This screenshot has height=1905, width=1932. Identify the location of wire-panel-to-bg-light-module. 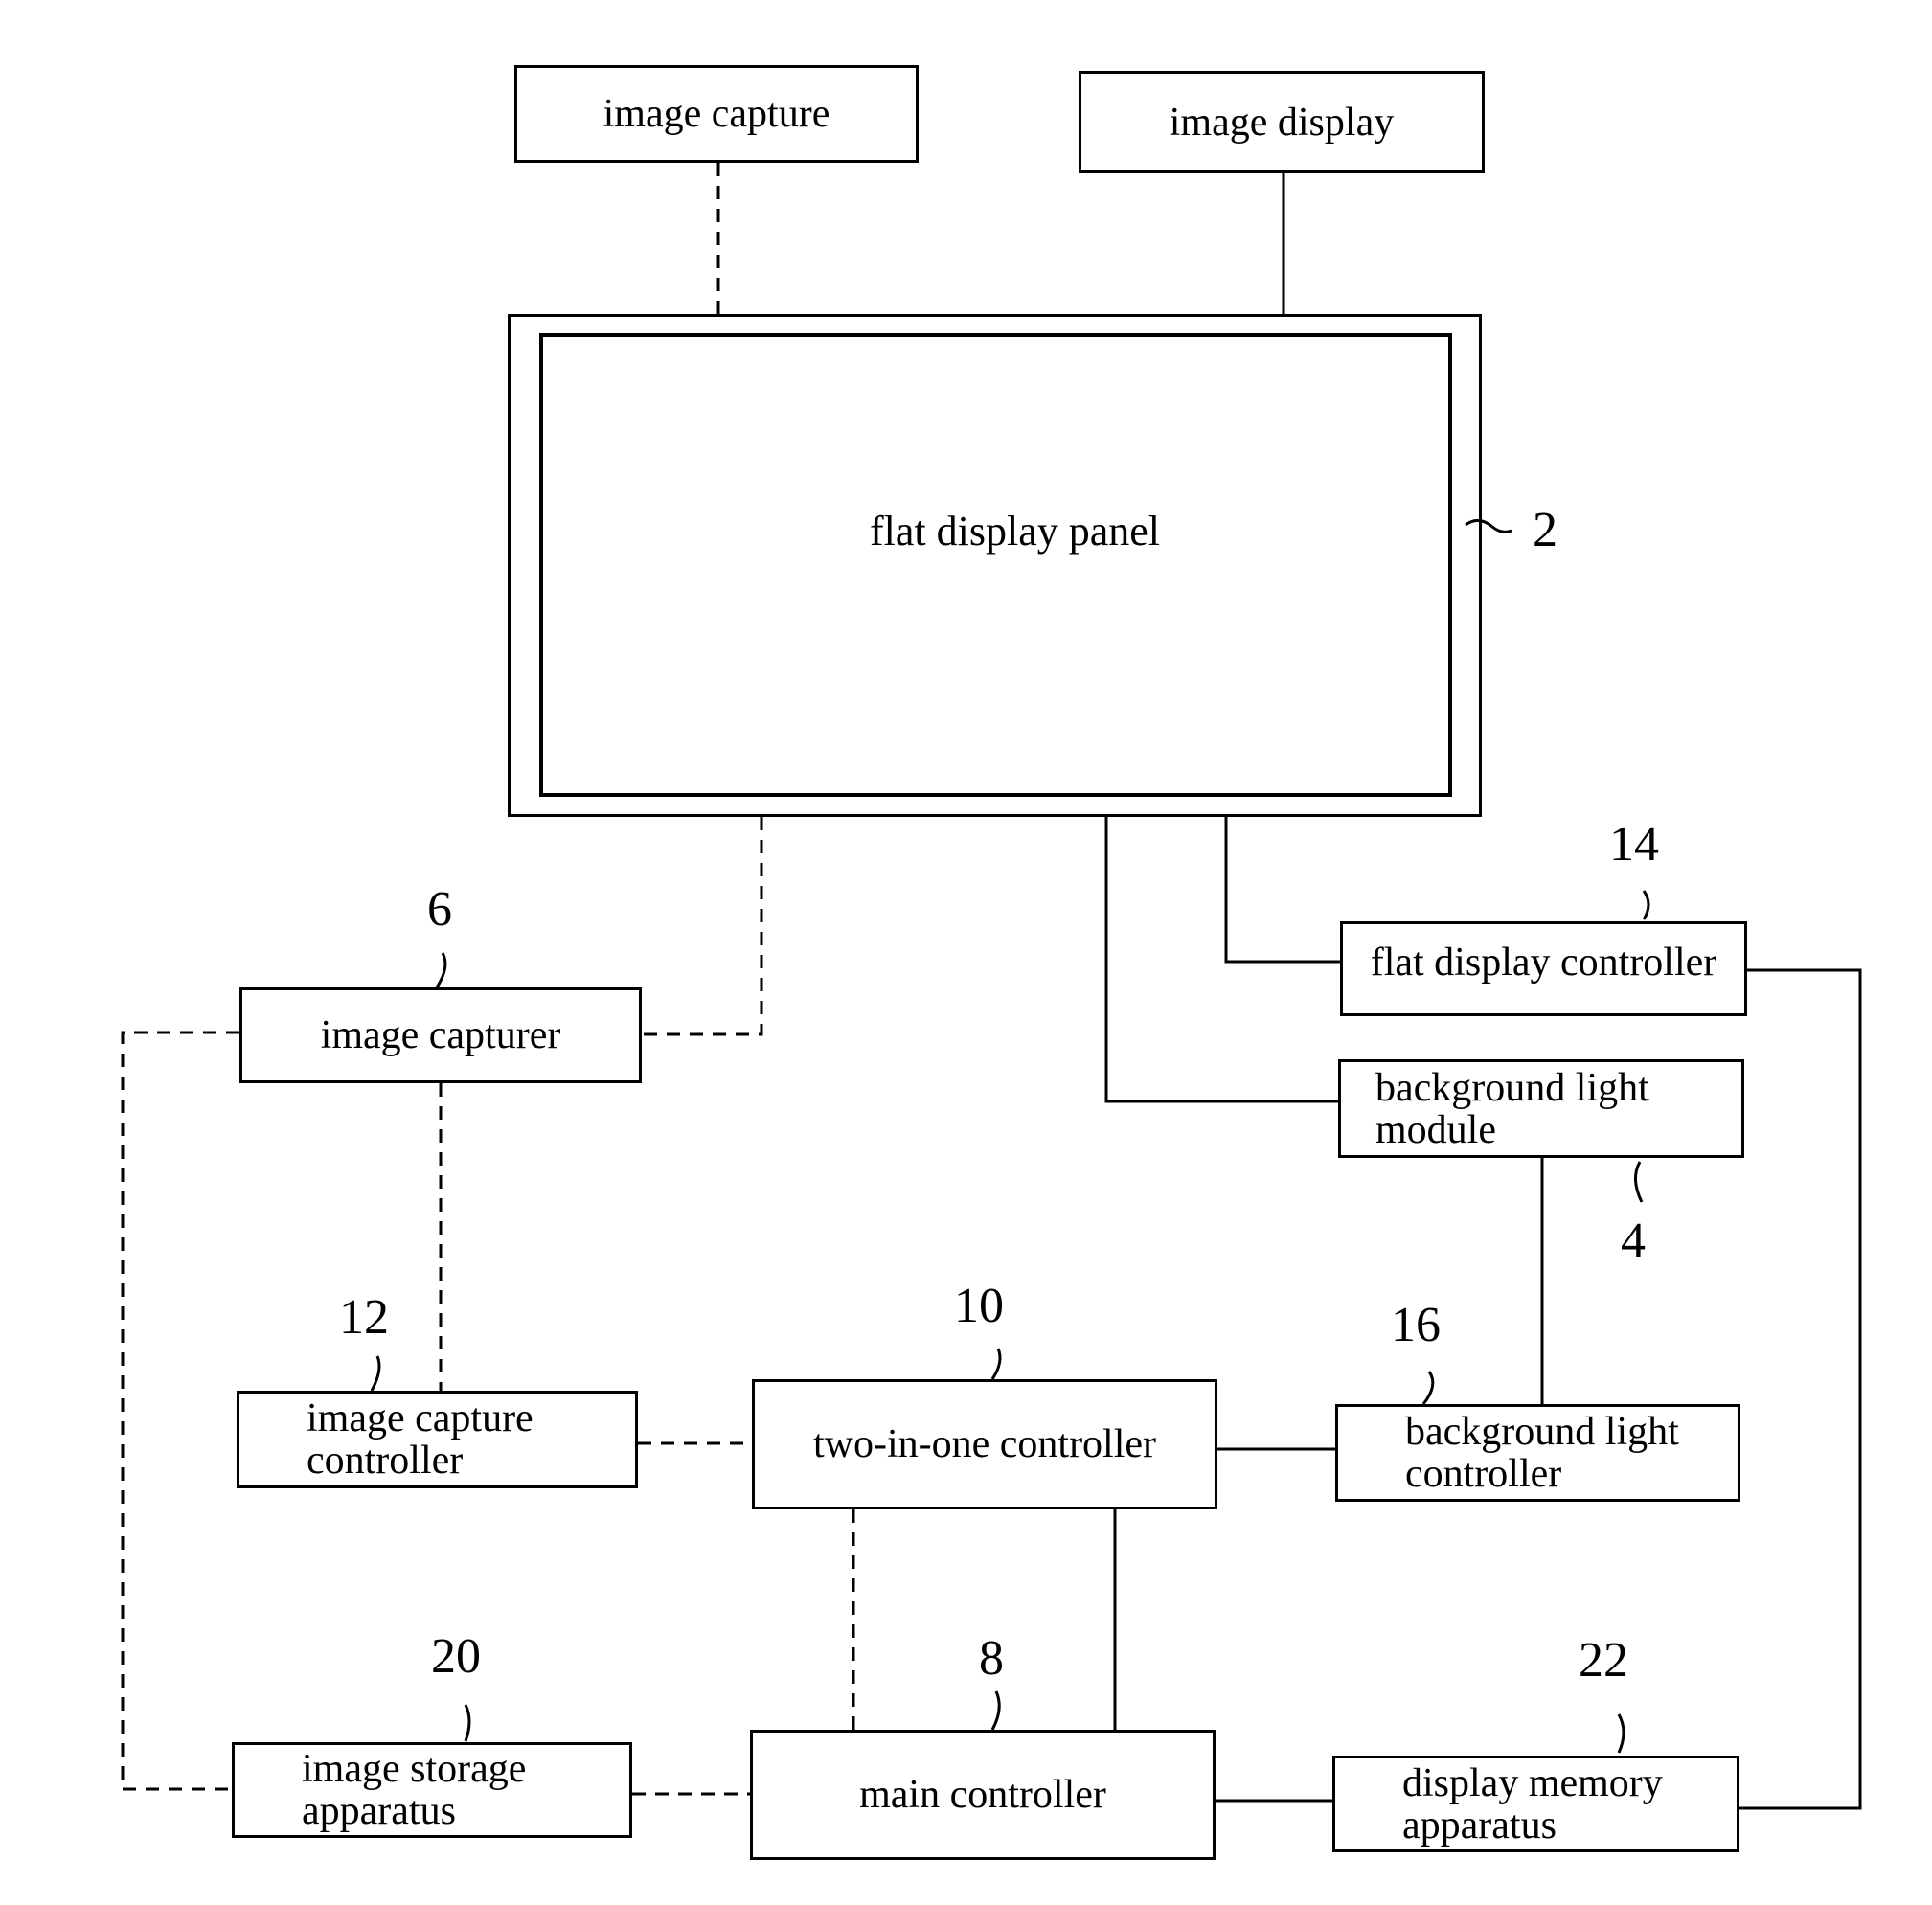
(1221, 960).